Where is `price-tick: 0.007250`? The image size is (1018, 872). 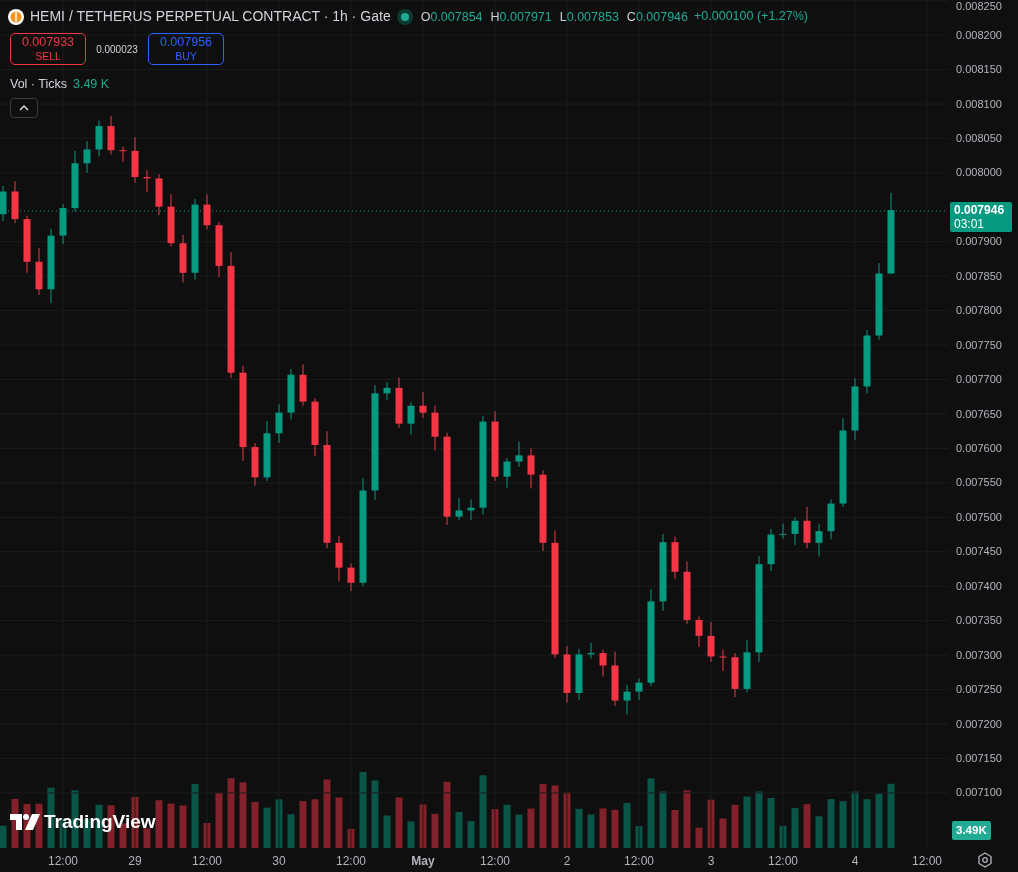 price-tick: 0.007250 is located at coordinates (979, 690).